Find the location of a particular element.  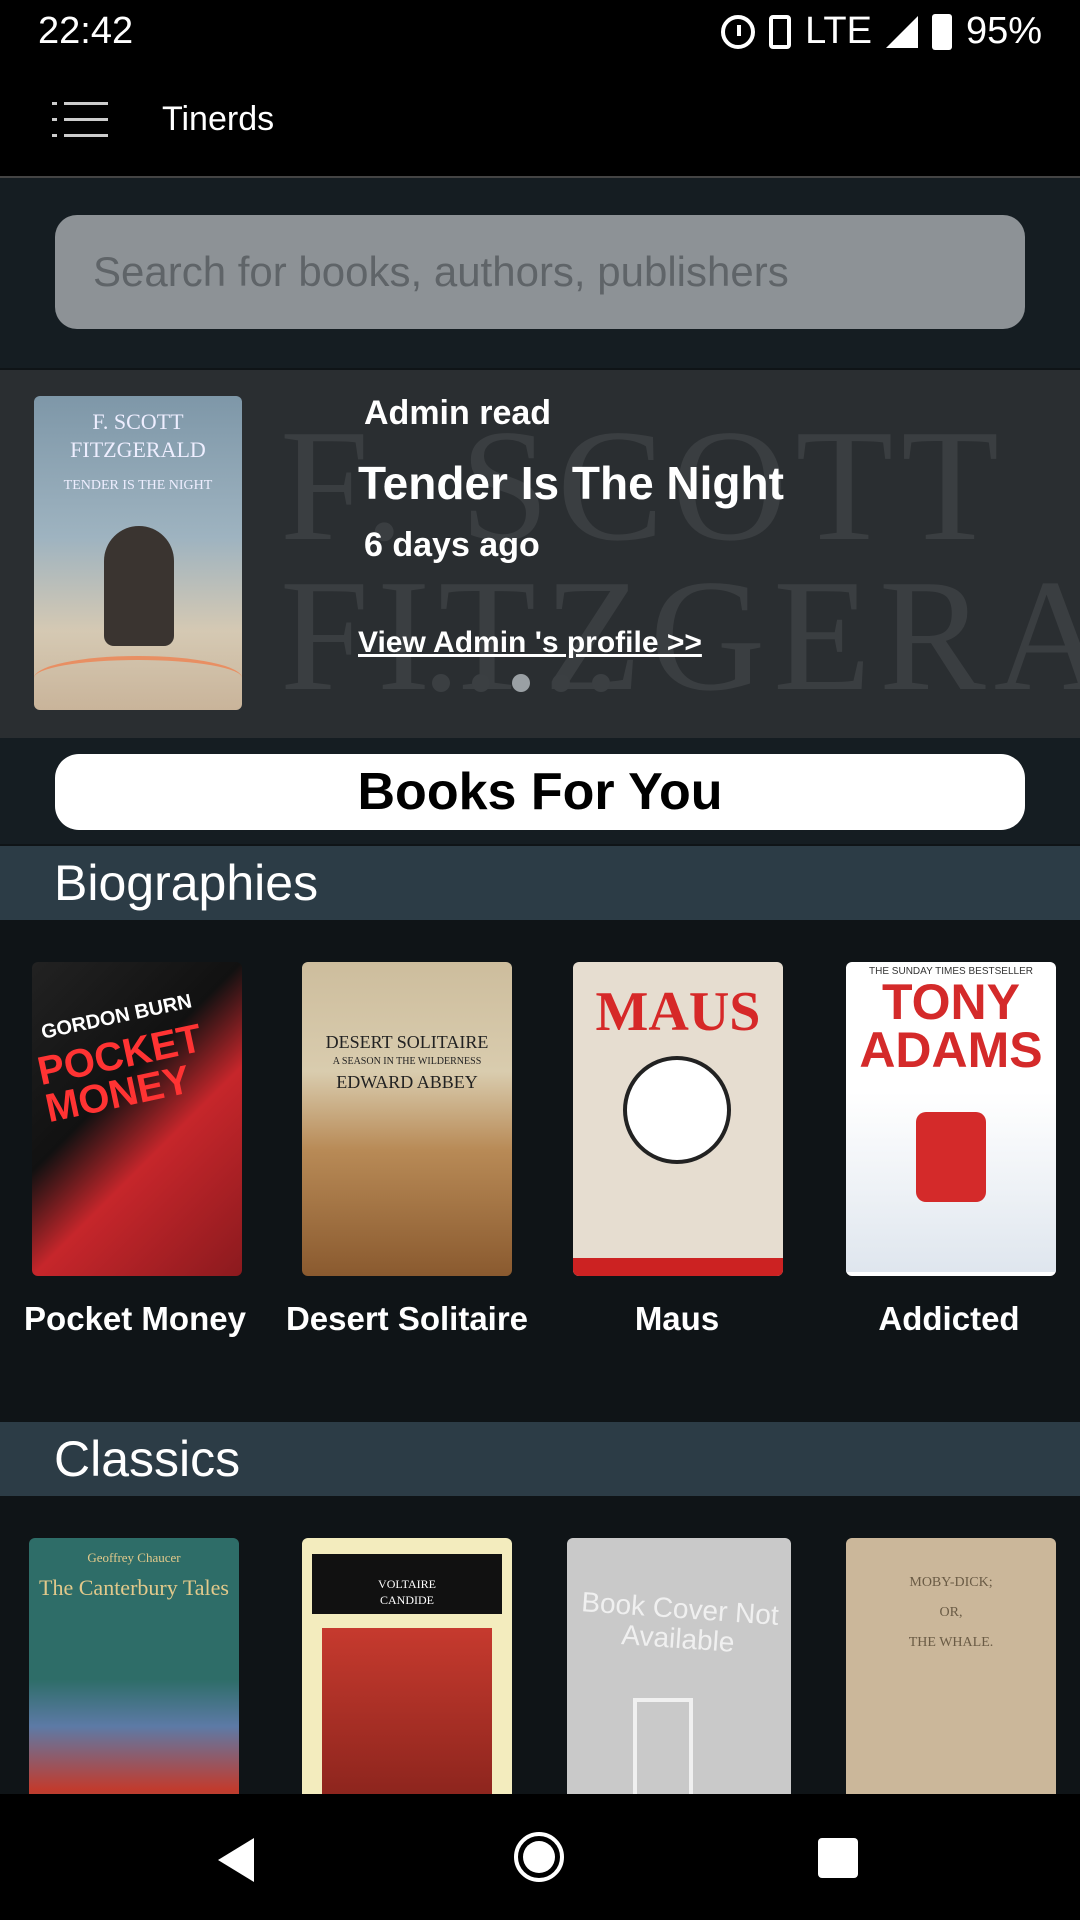

book-item: MOBY-DICK; OR, THE WHALE. is located at coordinates (947, 1645).